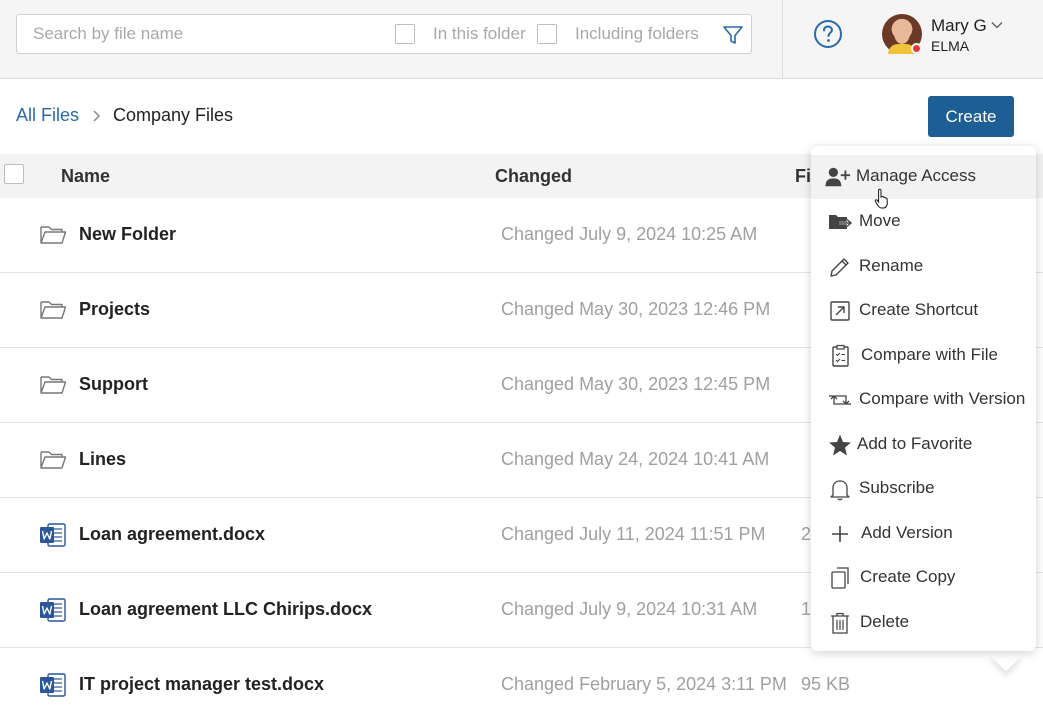 The height and width of the screenshot is (720, 1043). Describe the element at coordinates (971, 116) in the screenshot. I see `create-button: Create` at that location.